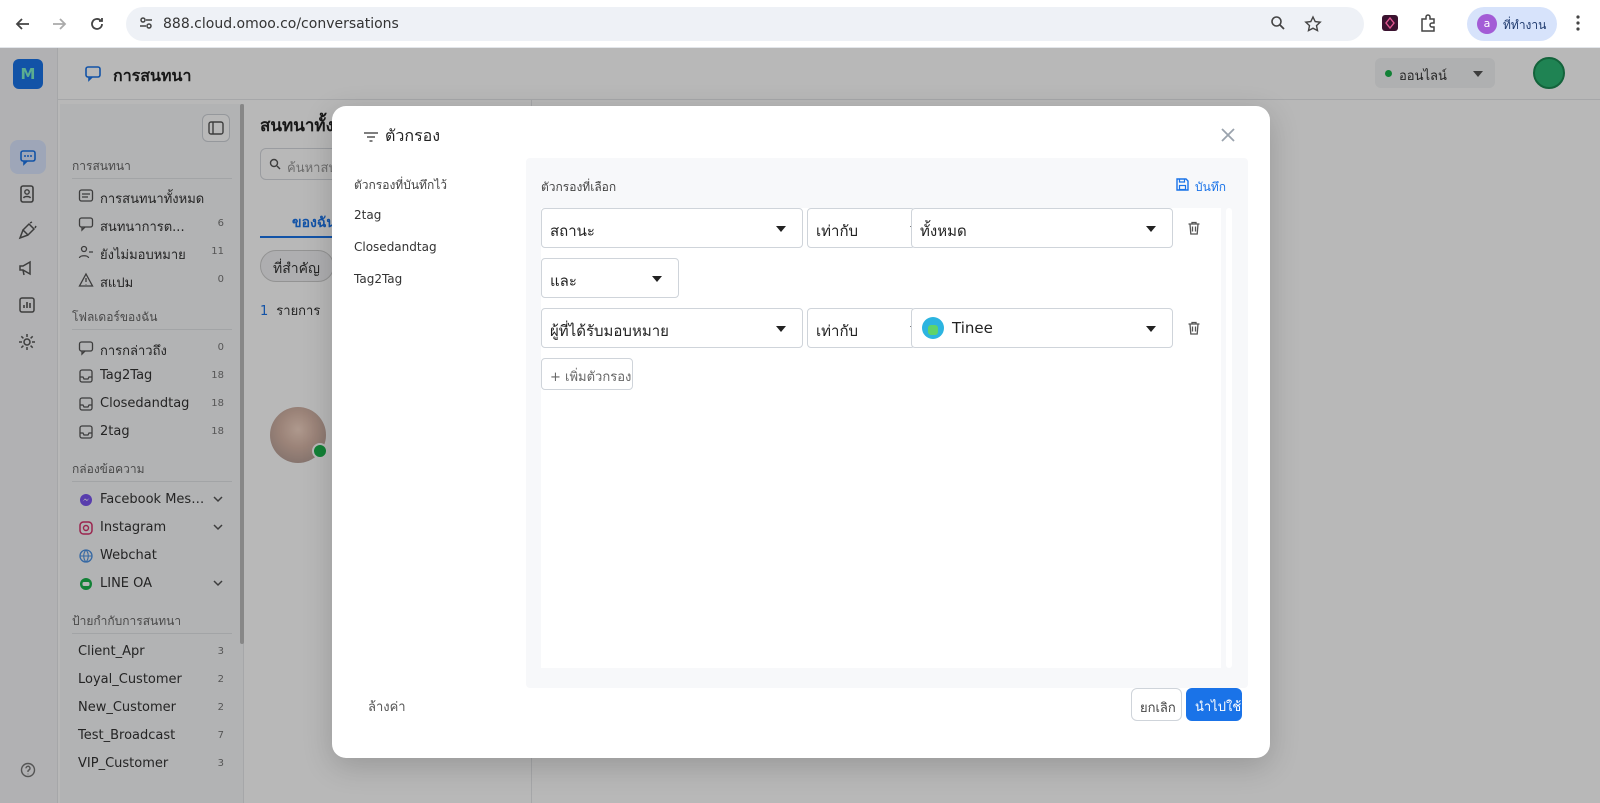  What do you see at coordinates (387, 706) in the screenshot?
I see `reset-filters-button: ล้างค่า` at bounding box center [387, 706].